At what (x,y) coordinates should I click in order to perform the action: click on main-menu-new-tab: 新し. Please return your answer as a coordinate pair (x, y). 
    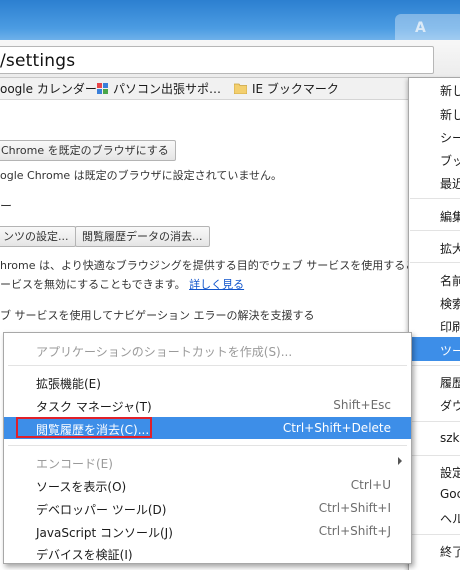
    Looking at the image, I should click on (450, 90).